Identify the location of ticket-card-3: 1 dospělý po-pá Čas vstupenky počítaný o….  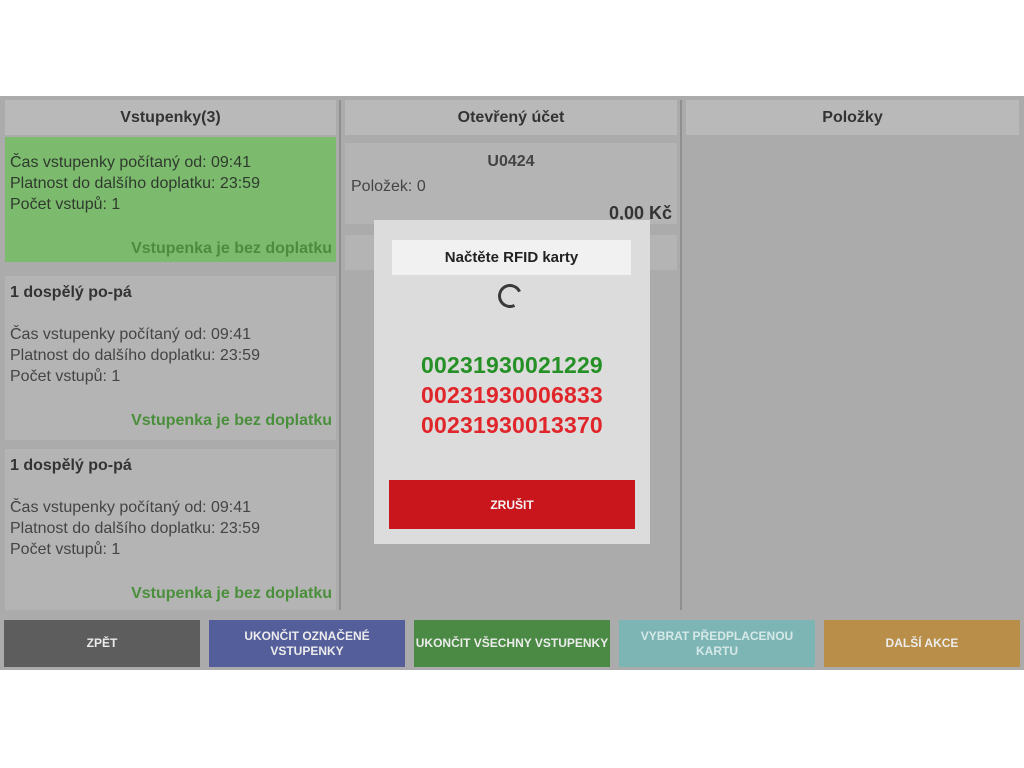
(170, 529).